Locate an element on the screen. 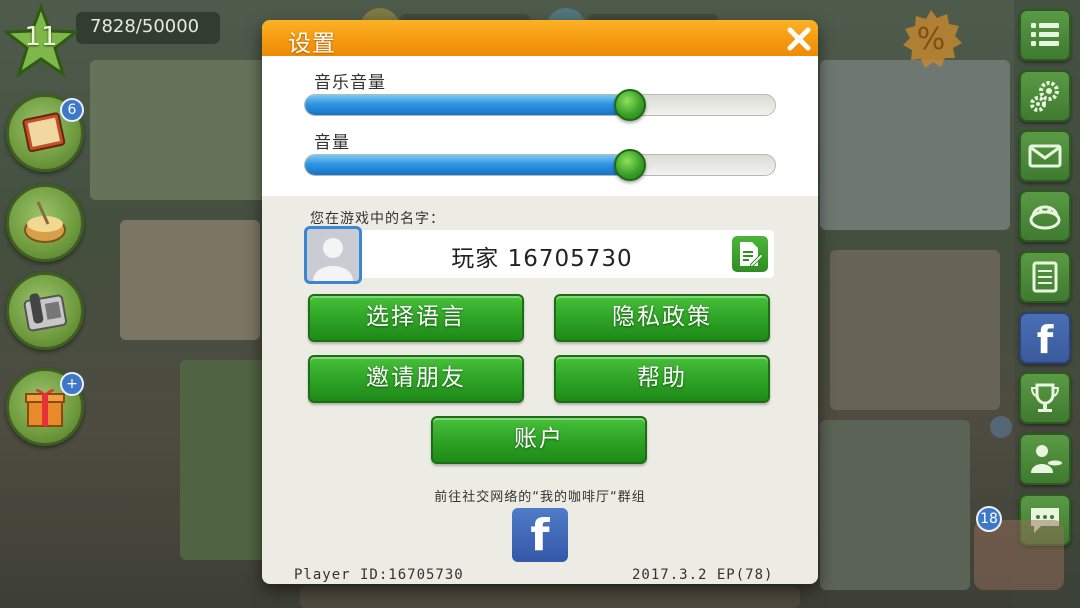  trophy-button is located at coordinates (1045, 398).